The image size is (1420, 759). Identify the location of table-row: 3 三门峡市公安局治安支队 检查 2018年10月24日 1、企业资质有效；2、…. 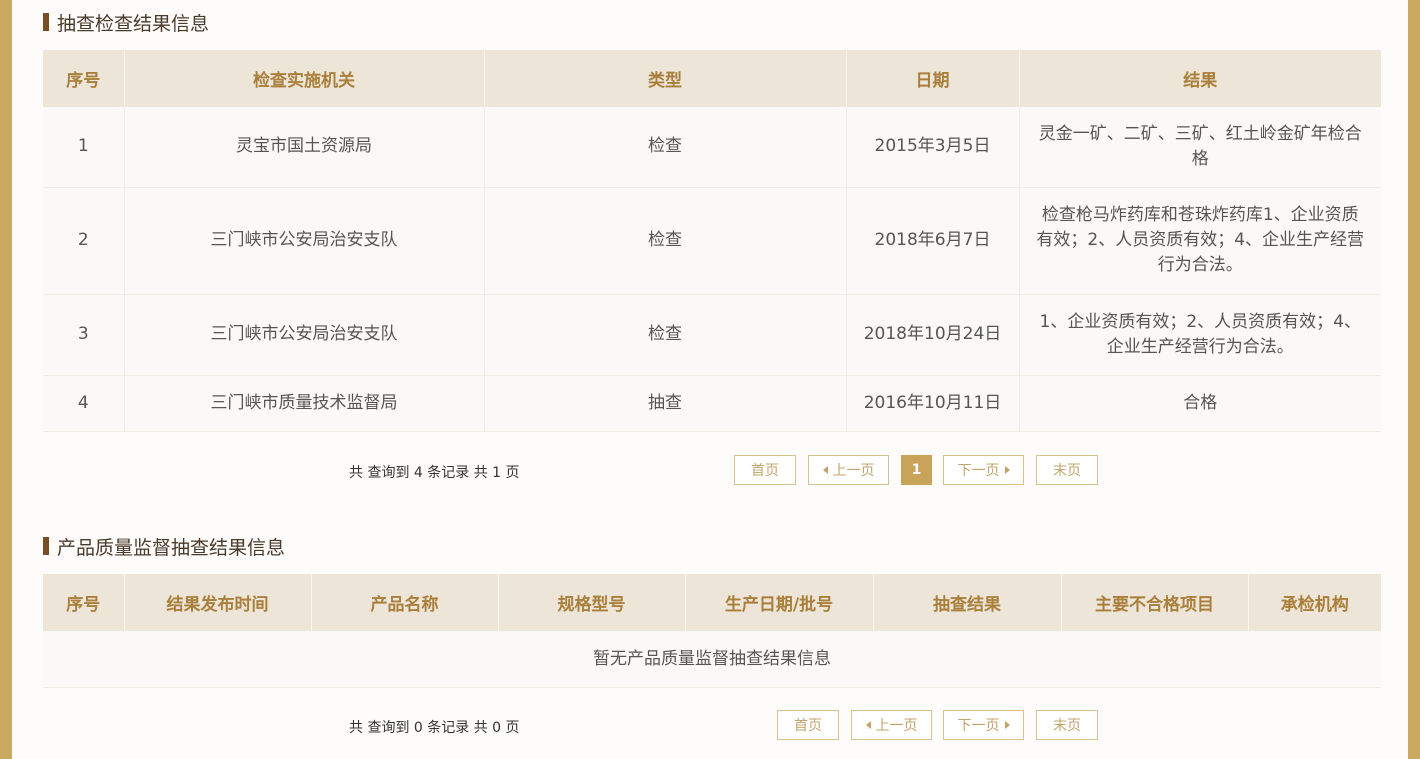
(712, 335).